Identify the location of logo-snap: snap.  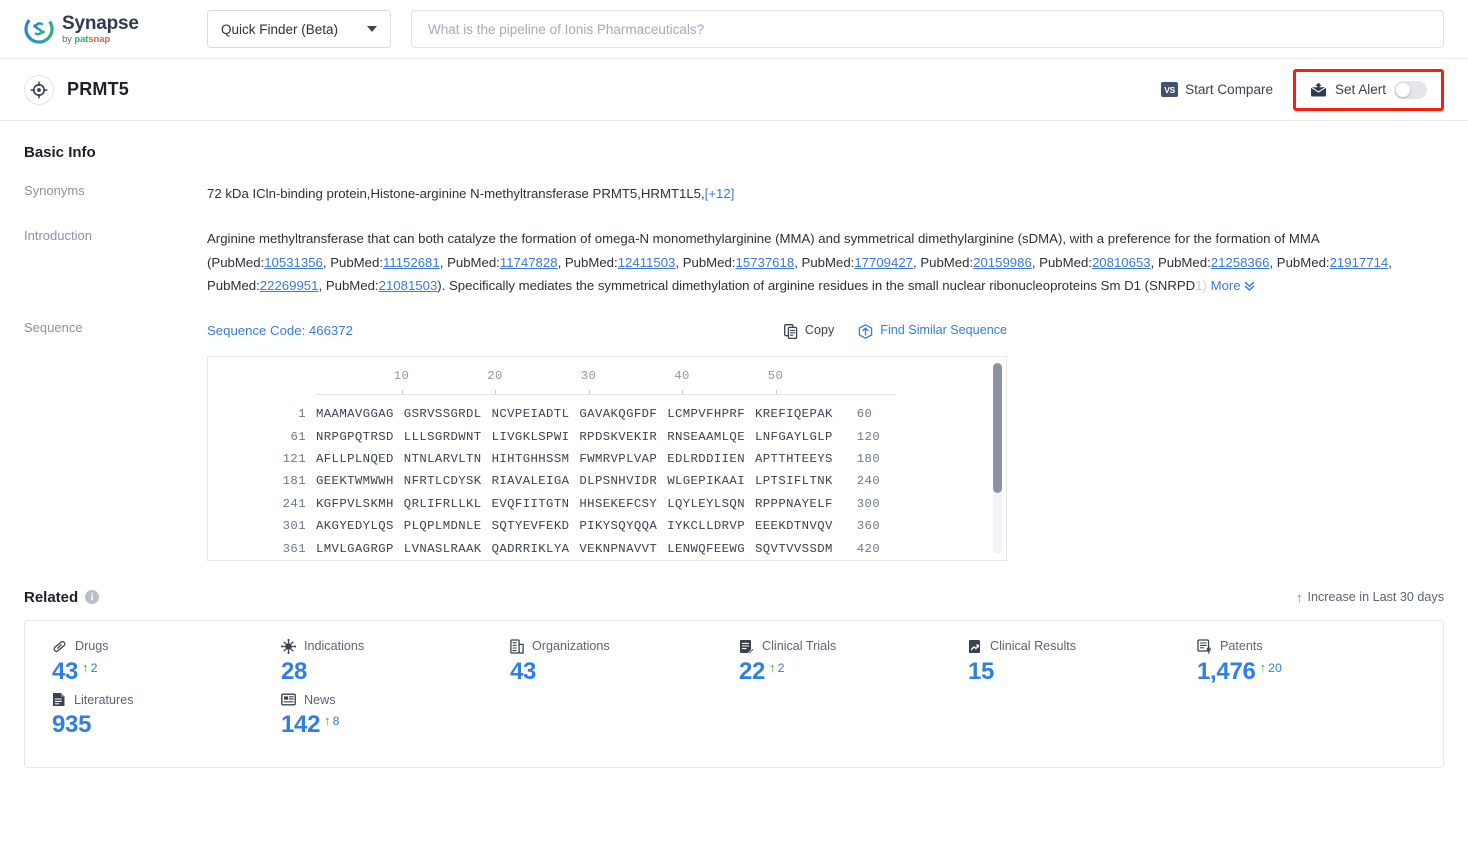
(99, 39).